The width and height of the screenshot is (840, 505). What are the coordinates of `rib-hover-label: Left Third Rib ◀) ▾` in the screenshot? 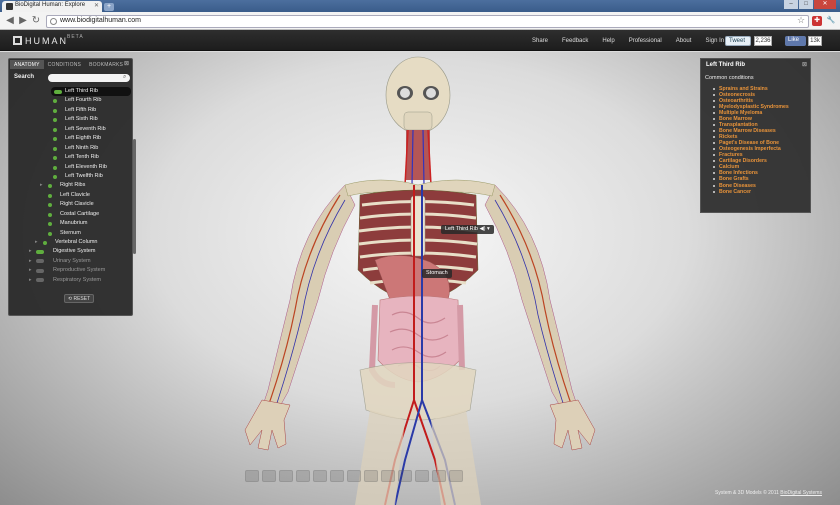 It's located at (467, 229).